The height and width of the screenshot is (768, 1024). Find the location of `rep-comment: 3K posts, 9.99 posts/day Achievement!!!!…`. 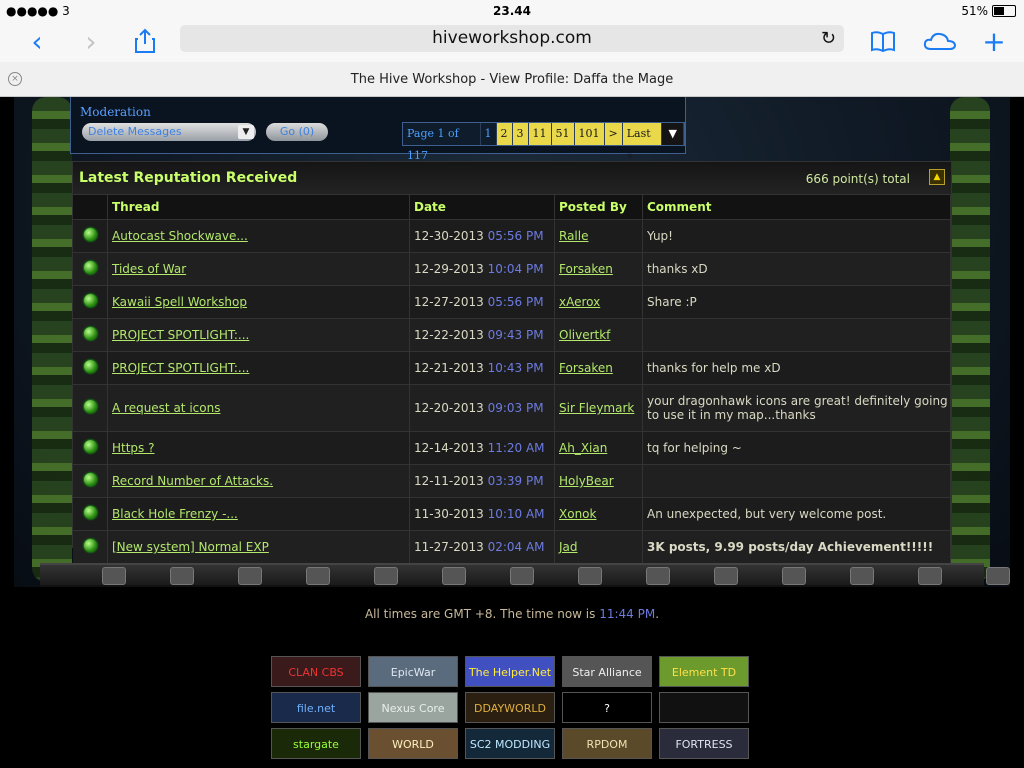

rep-comment: 3K posts, 9.99 posts/day Achievement!!!!… is located at coordinates (790, 547).